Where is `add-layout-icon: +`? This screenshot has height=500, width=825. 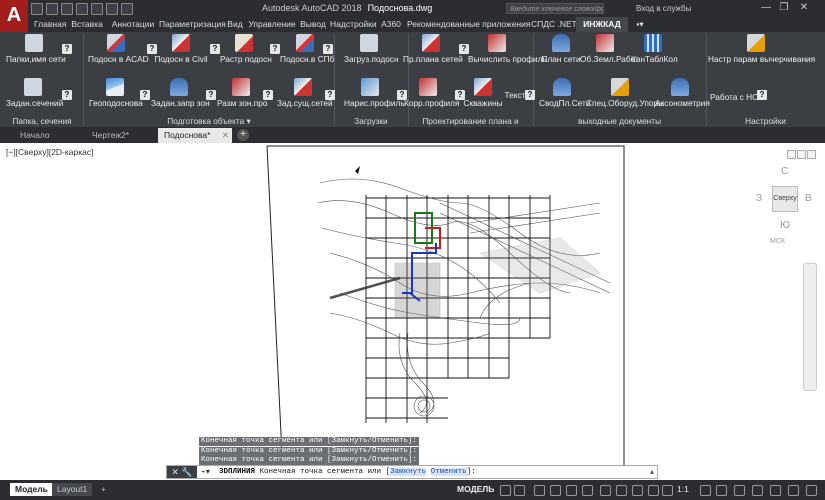
add-layout-icon: + is located at coordinates (103, 489).